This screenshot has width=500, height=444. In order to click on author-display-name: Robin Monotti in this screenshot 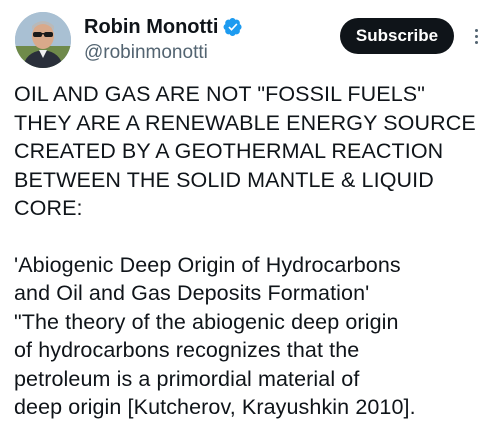, I will do `click(151, 27)`.